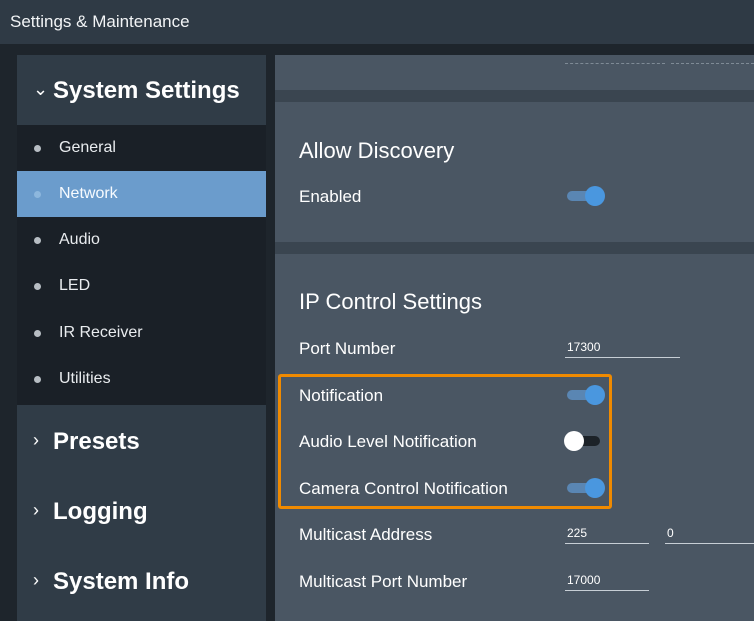 This screenshot has height=621, width=754. What do you see at coordinates (383, 581) in the screenshot?
I see `multicast-port-number-label: Multicast Port Number` at bounding box center [383, 581].